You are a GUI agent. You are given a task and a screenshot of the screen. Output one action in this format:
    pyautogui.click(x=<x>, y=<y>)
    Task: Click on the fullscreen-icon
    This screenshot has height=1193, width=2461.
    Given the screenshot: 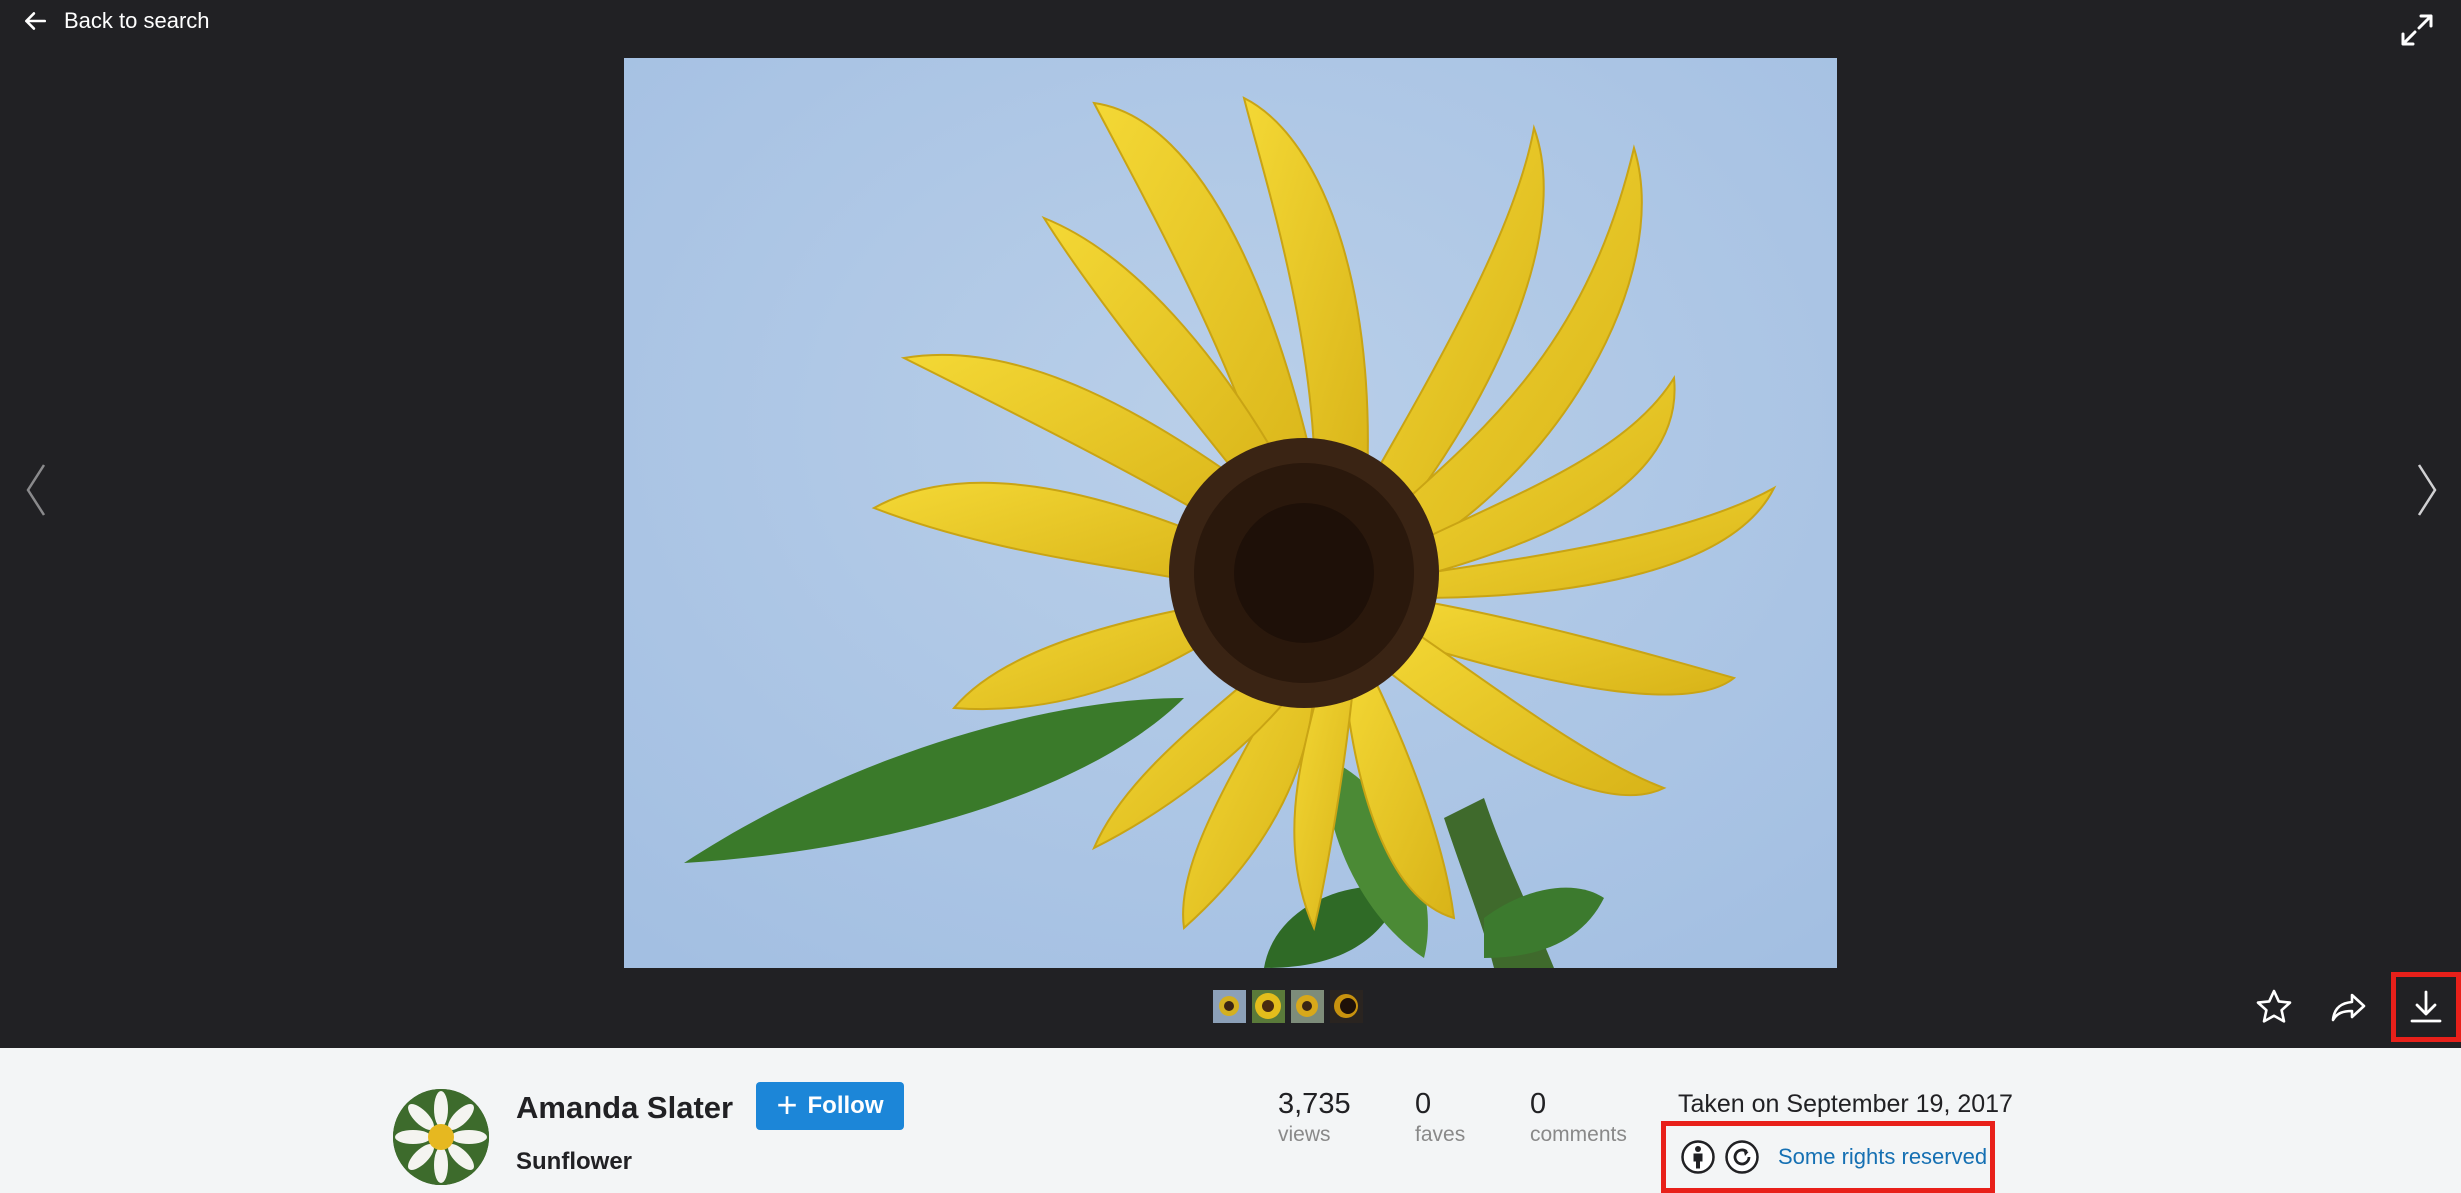 What is the action you would take?
    pyautogui.click(x=2417, y=30)
    